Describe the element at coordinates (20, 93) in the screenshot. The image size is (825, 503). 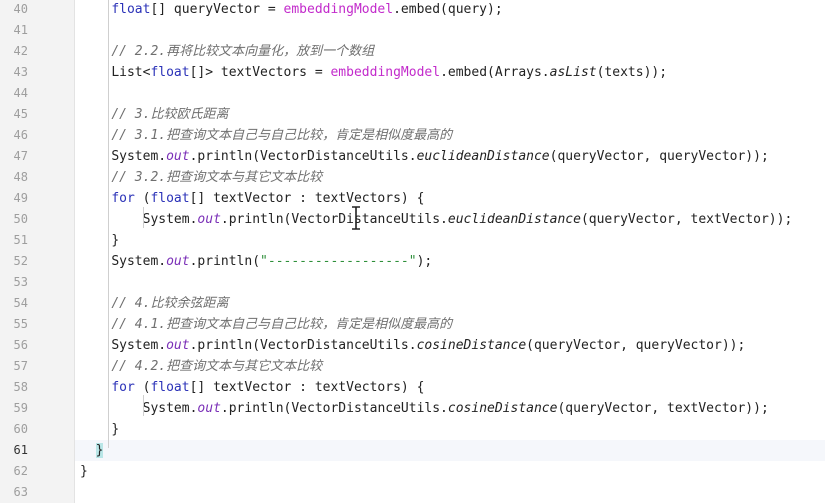
I see `line-number: 44` at that location.